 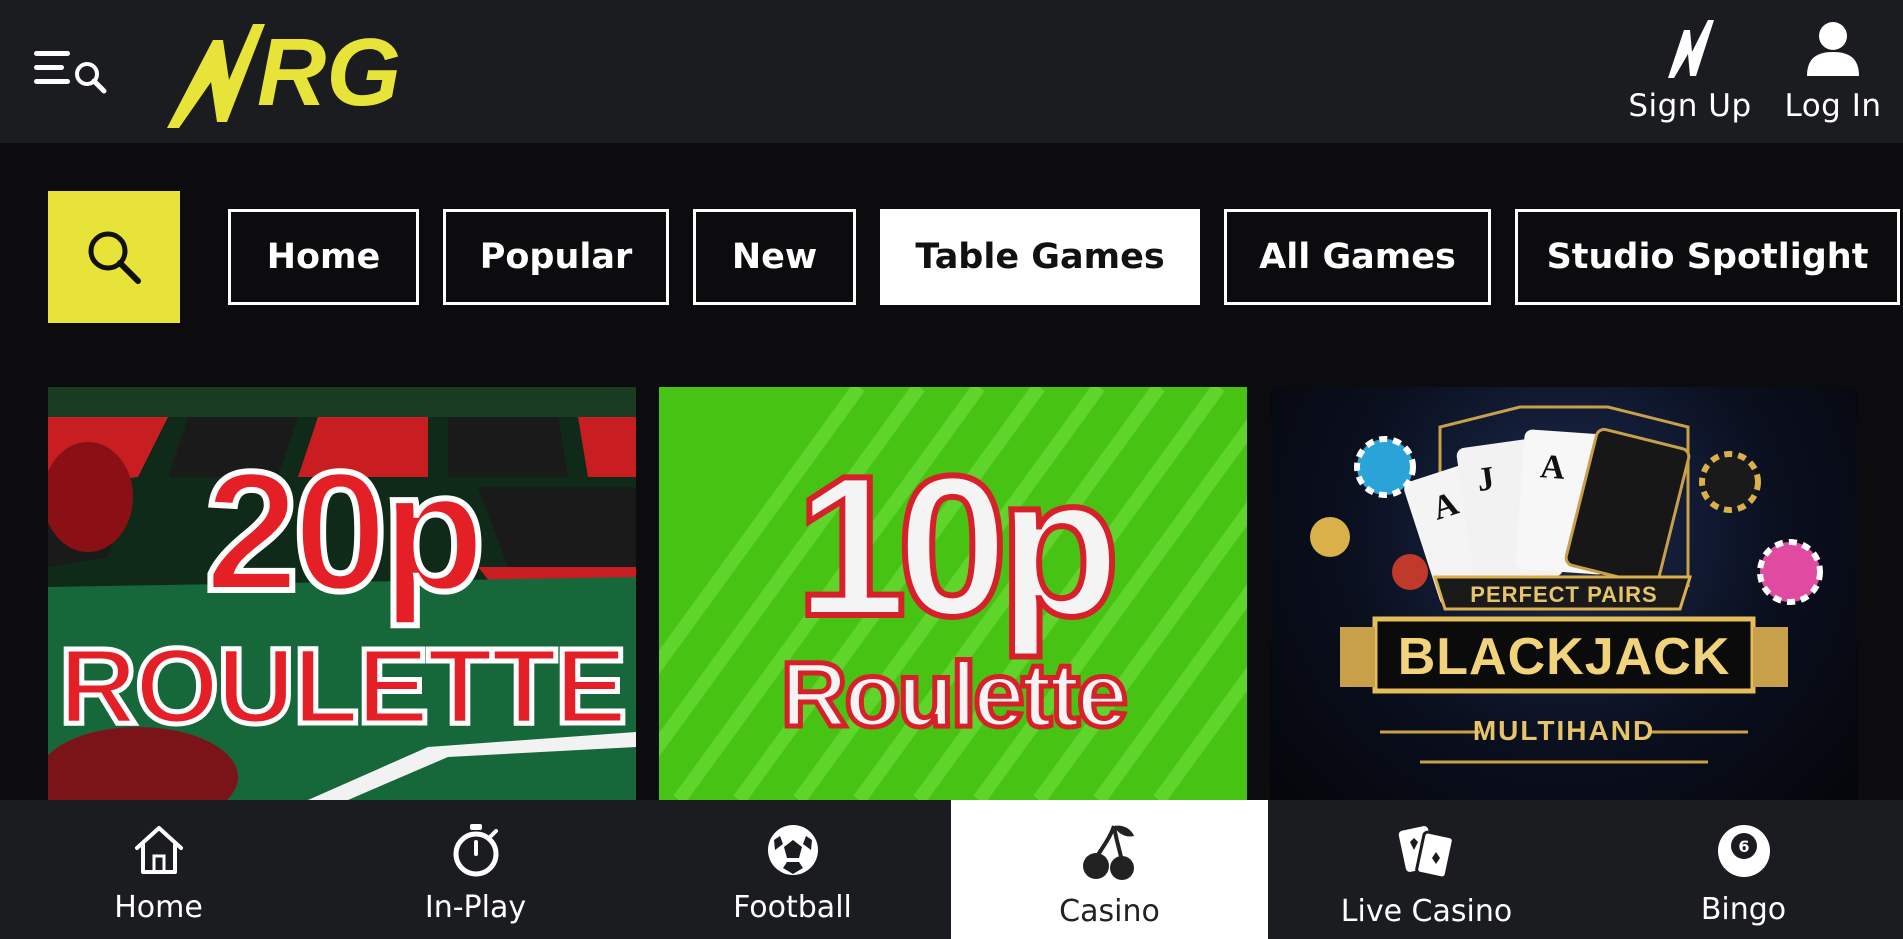 What do you see at coordinates (1357, 257) in the screenshot?
I see `tab-all-games: All Games` at bounding box center [1357, 257].